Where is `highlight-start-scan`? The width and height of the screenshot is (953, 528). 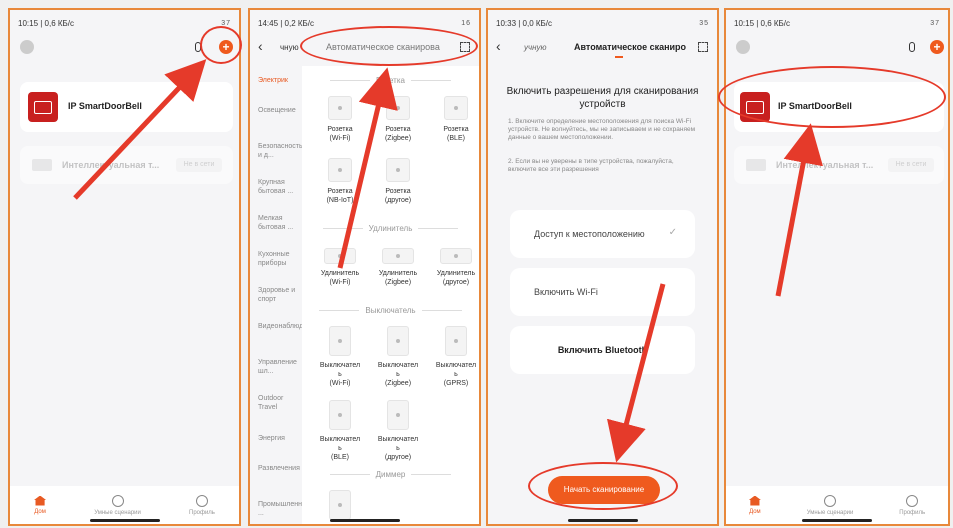
highlight-start-scan is located at coordinates (603, 486).